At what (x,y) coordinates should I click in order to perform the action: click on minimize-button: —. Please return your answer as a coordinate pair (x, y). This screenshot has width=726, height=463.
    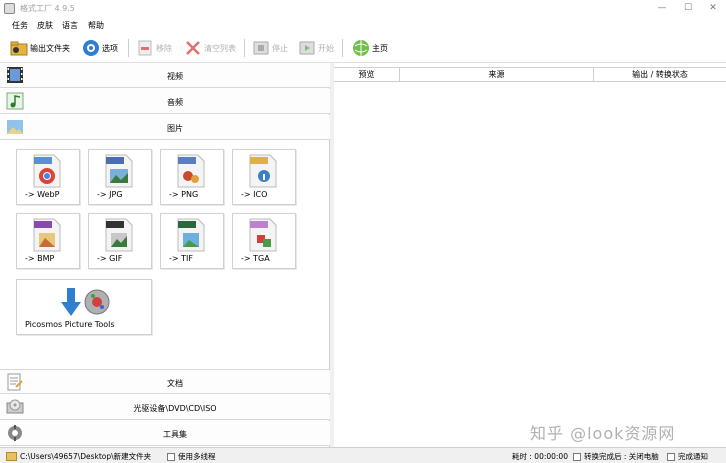
    Looking at the image, I should click on (662, 8).